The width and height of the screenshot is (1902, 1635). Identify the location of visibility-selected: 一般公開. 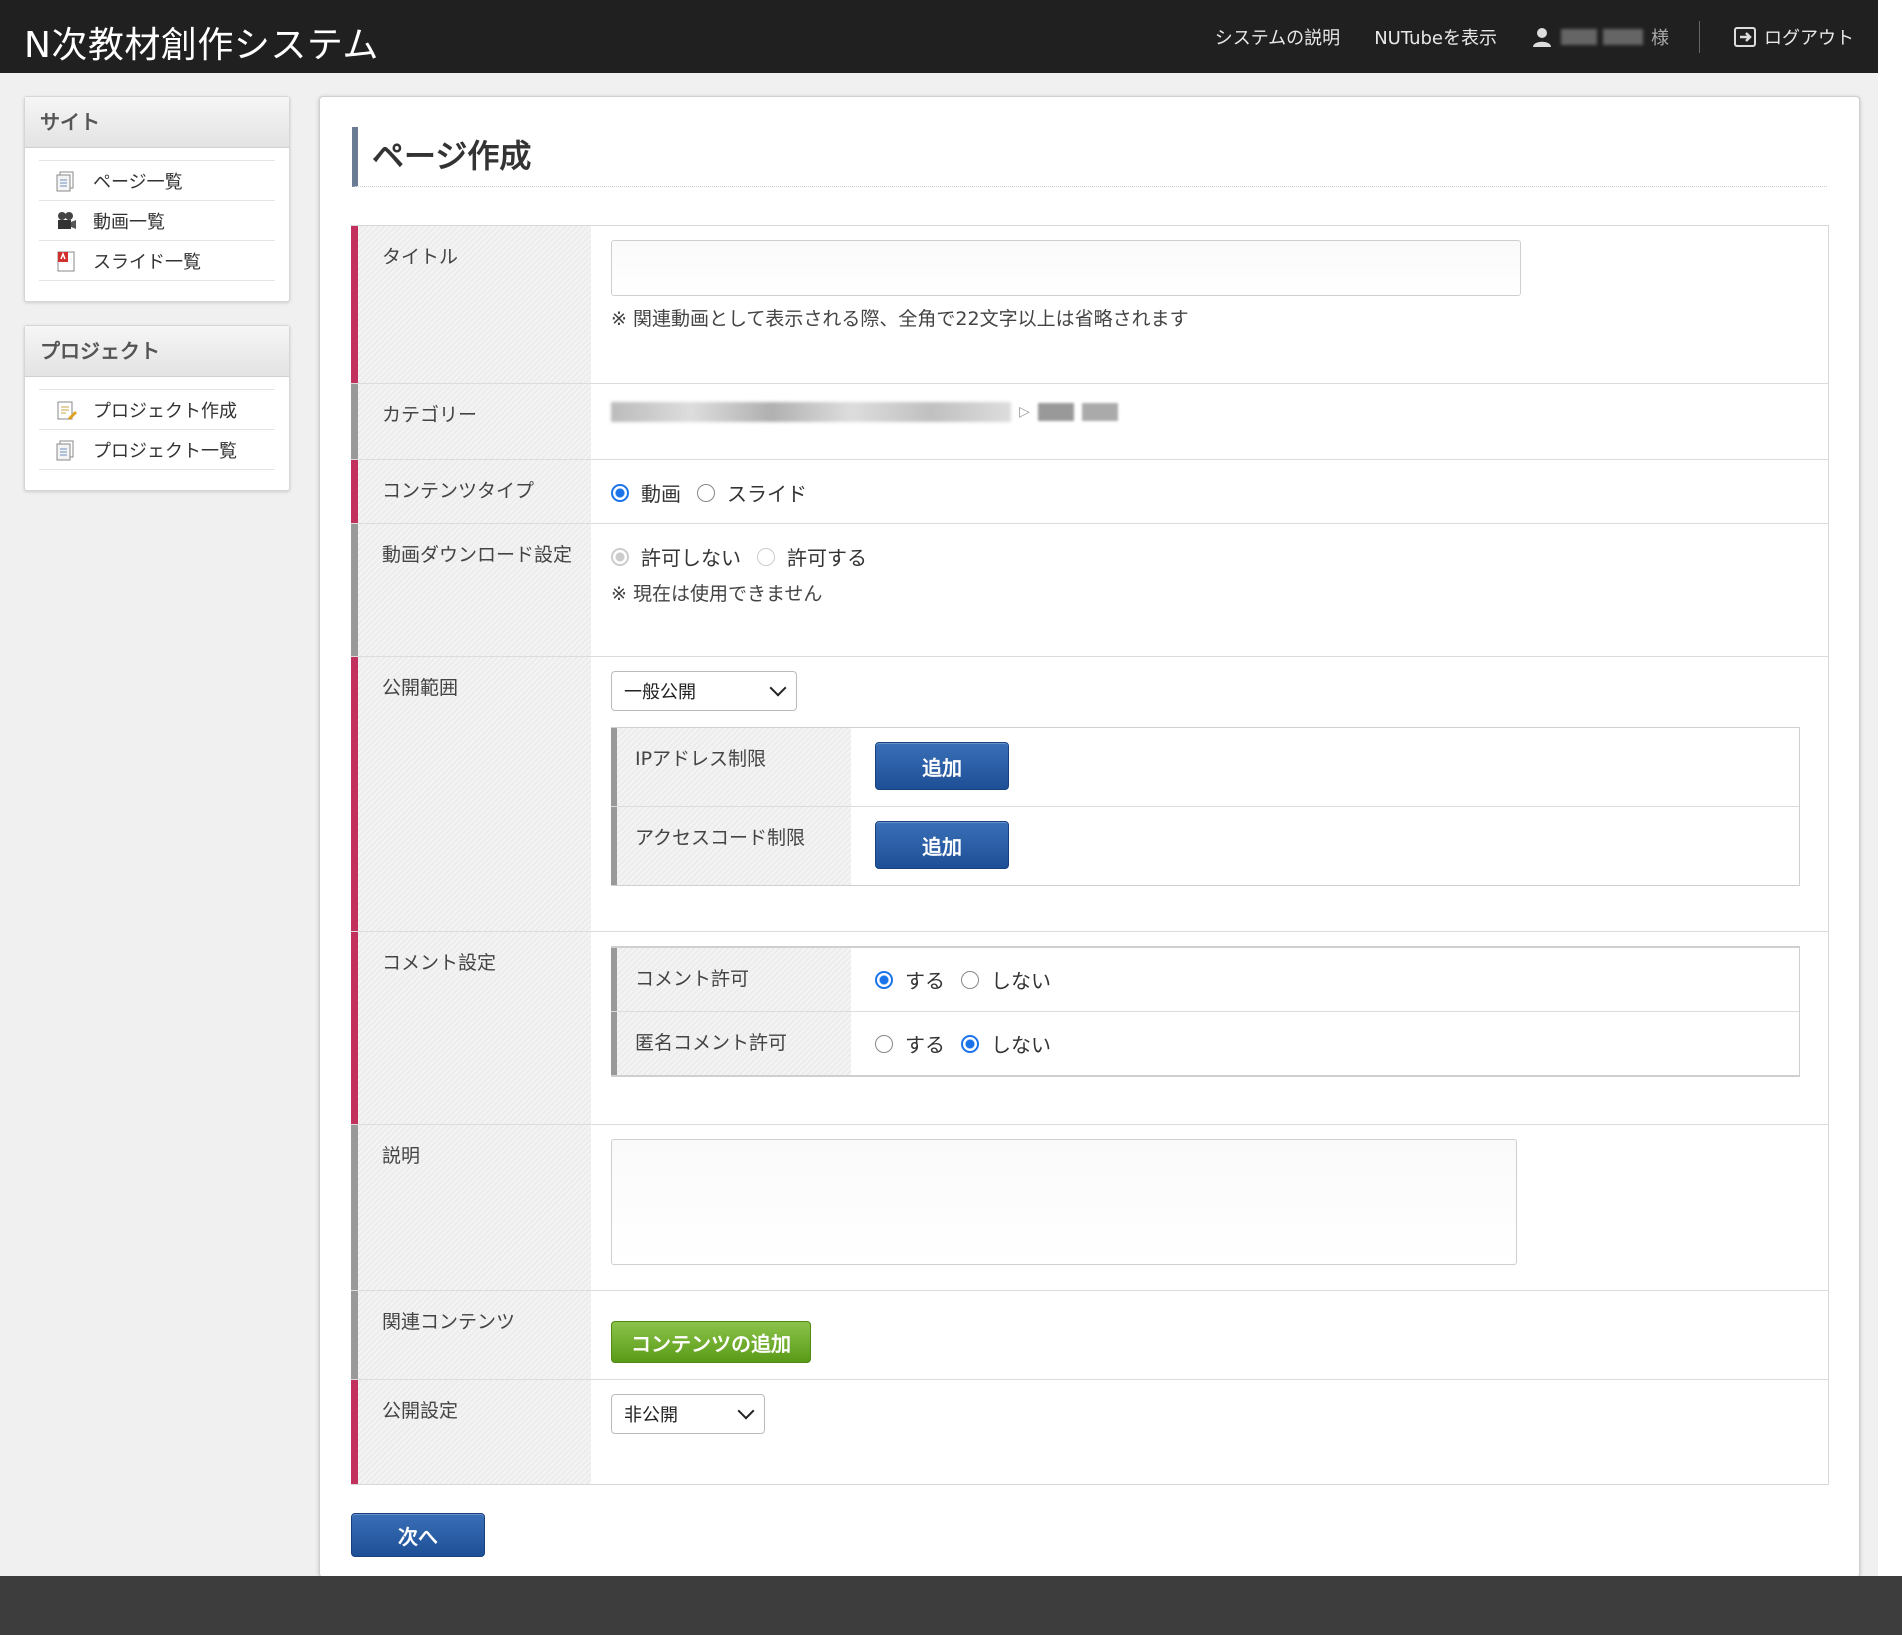
(660, 692).